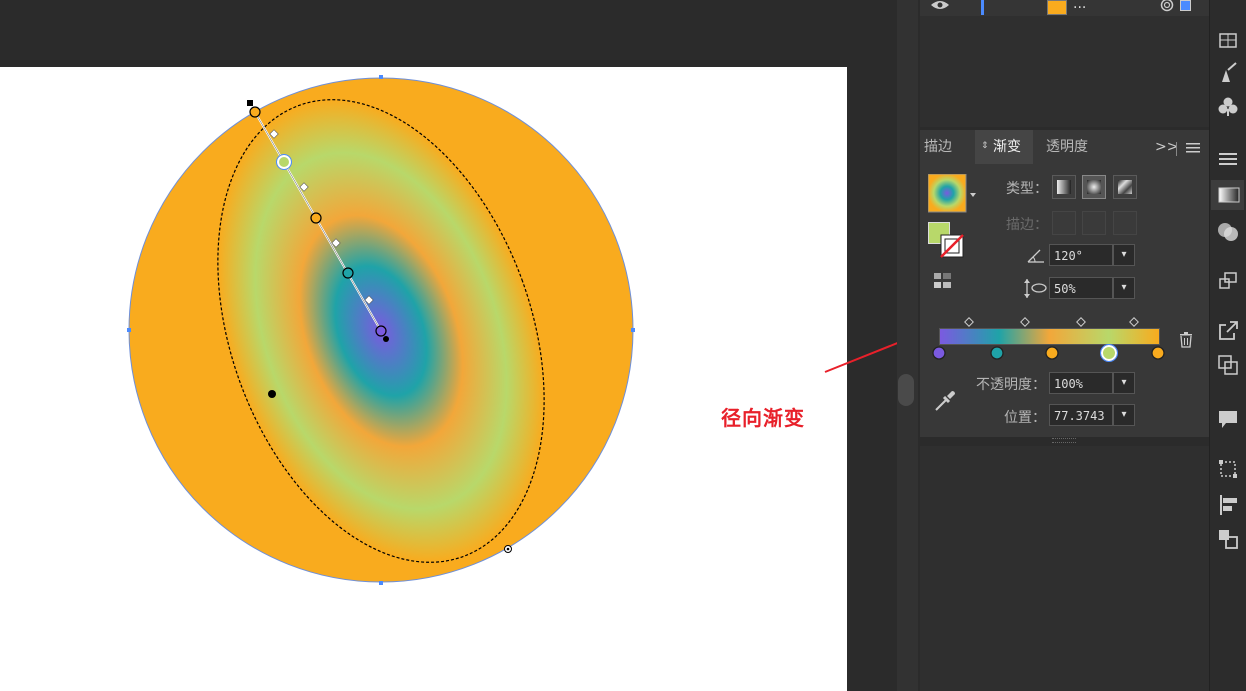  Describe the element at coordinates (1228, 365) in the screenshot. I see `pathfinder-icon` at that location.